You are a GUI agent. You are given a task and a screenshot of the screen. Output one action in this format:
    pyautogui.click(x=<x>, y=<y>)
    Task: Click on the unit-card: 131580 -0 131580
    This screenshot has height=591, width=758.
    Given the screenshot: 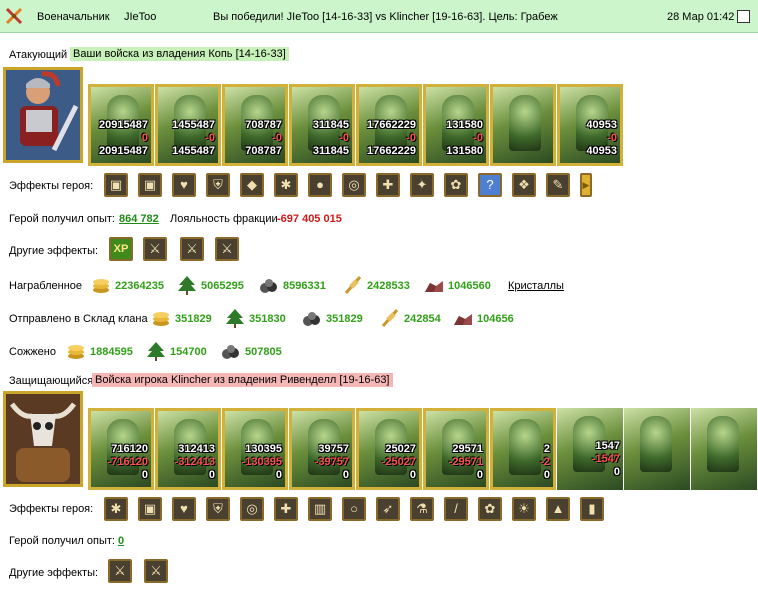 What is the action you would take?
    pyautogui.click(x=456, y=125)
    